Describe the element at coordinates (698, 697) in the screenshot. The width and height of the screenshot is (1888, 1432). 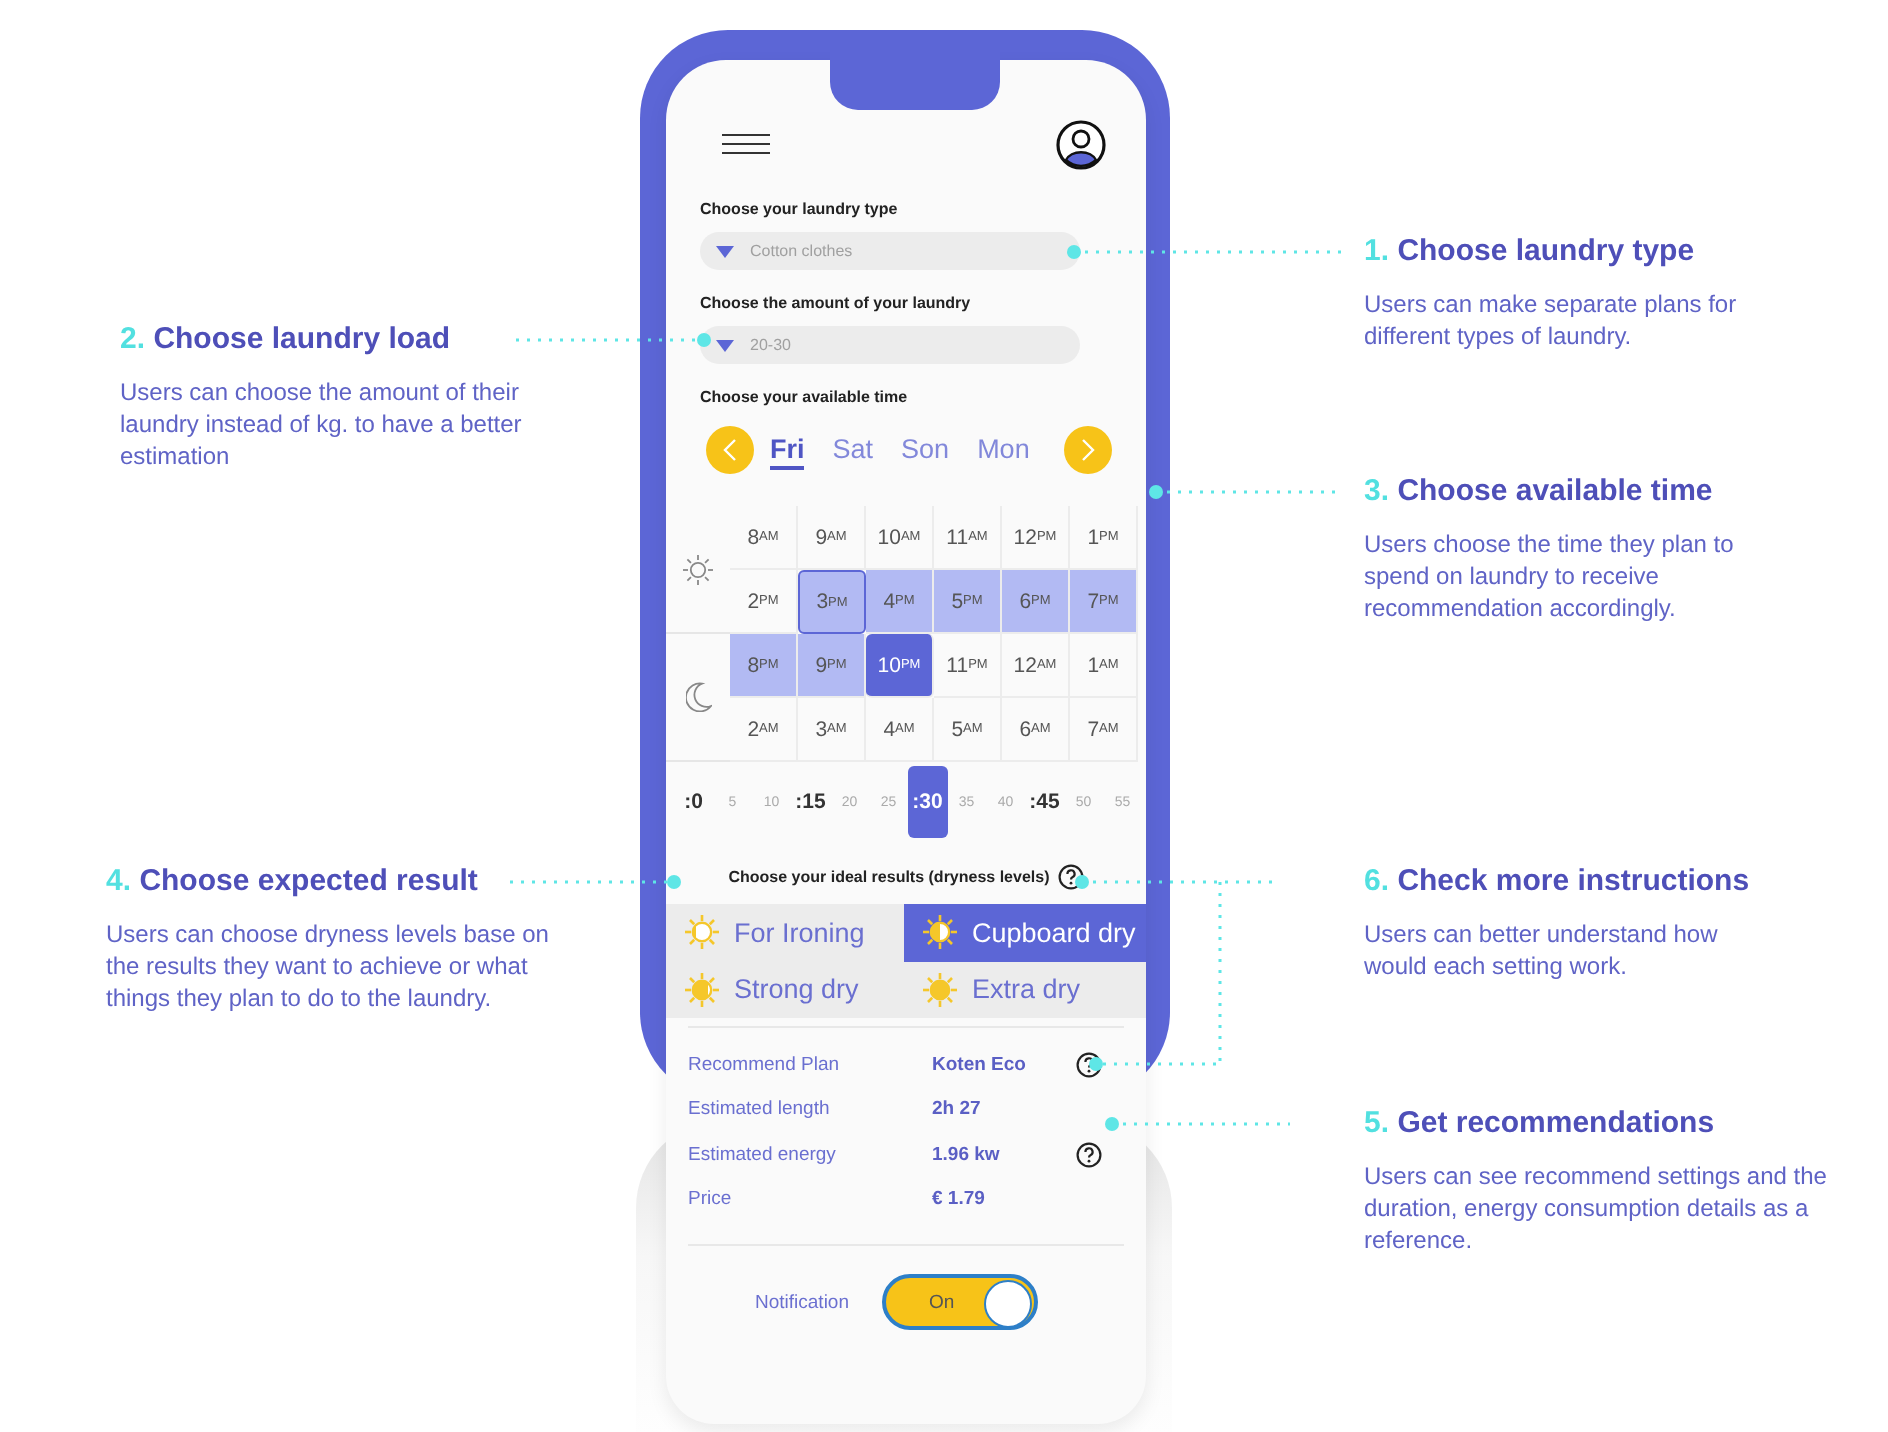
I see `moon-icon` at that location.